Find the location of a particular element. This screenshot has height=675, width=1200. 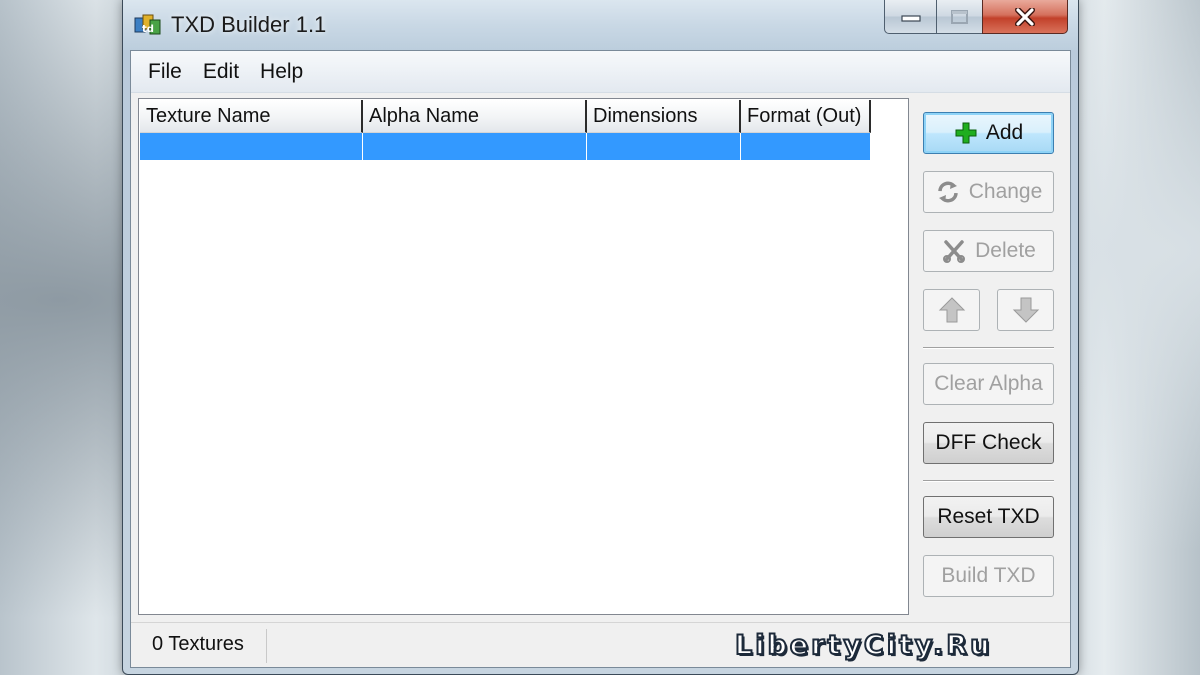

add-label: Add is located at coordinates (1004, 132).